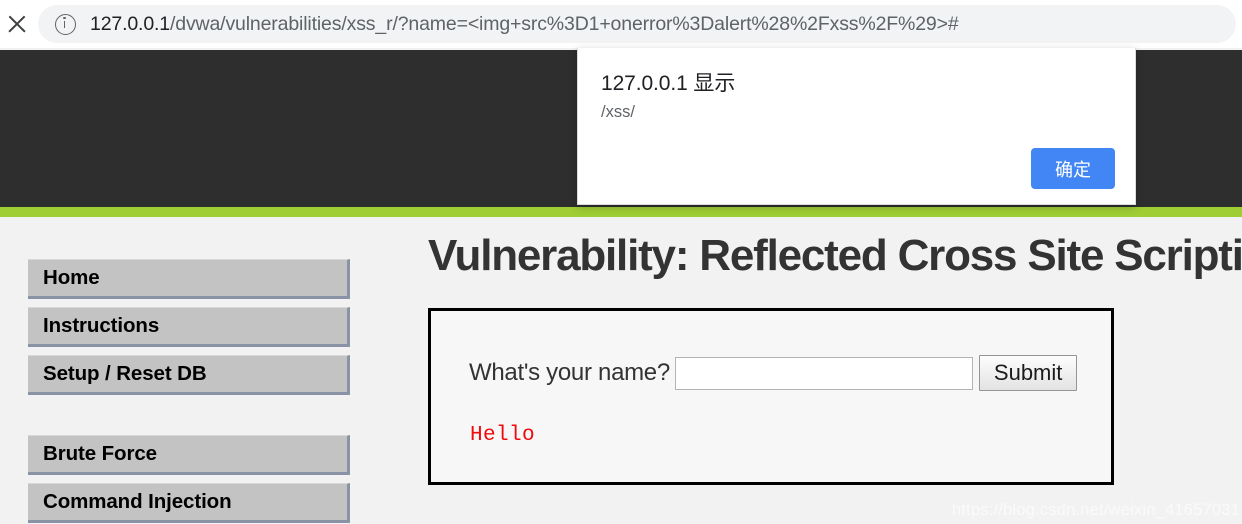 This screenshot has height=524, width=1242. I want to click on site-accent-stripe, so click(621, 212).